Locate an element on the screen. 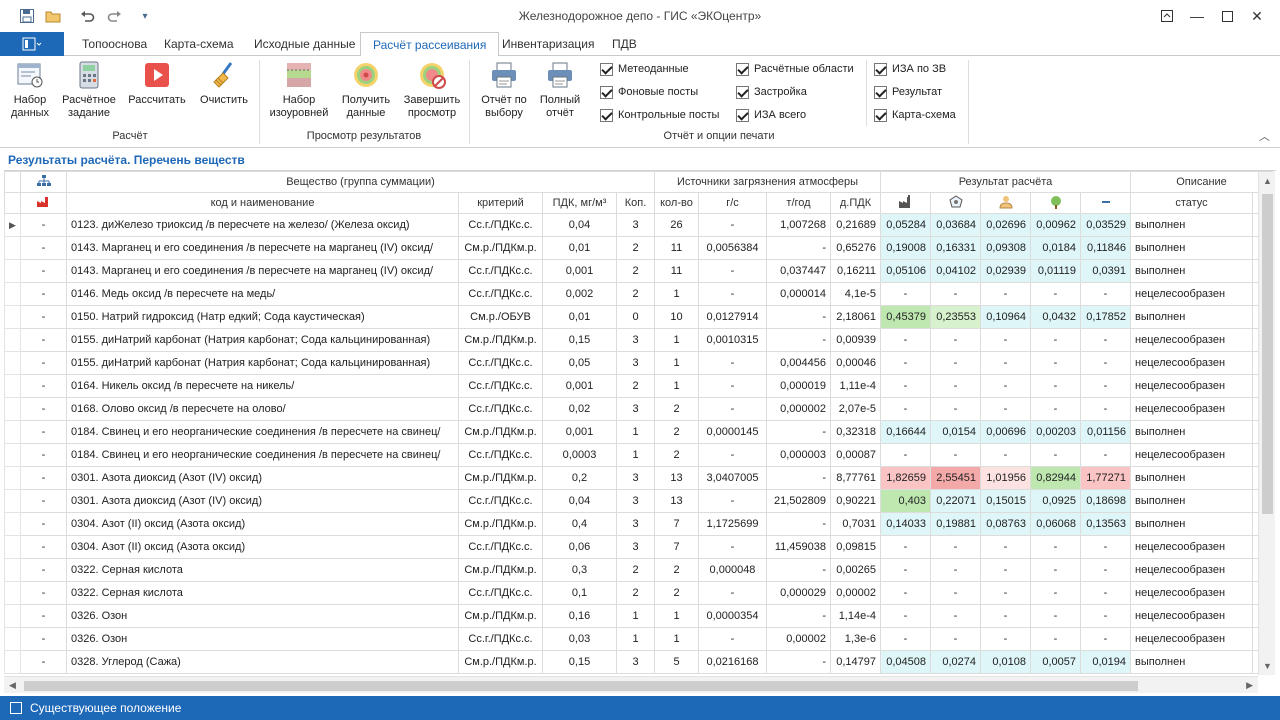  tyear-cell: 0,000029 is located at coordinates (798, 593).